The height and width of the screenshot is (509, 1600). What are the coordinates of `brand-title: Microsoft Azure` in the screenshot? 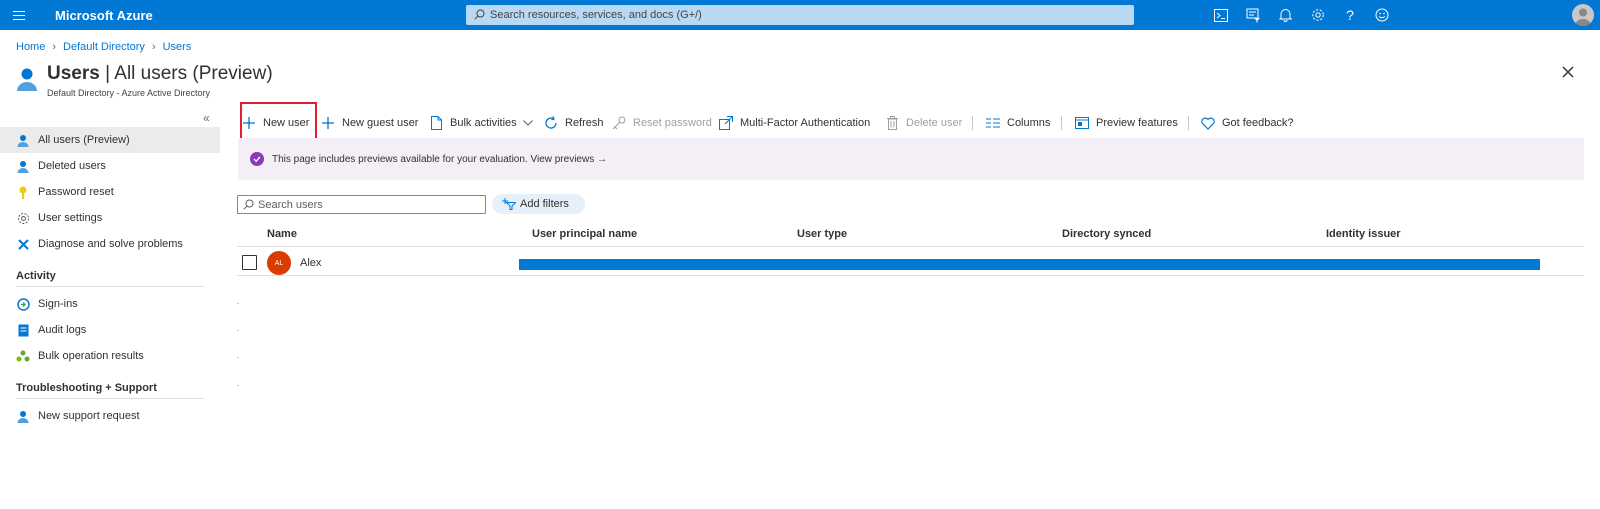 It's located at (104, 15).